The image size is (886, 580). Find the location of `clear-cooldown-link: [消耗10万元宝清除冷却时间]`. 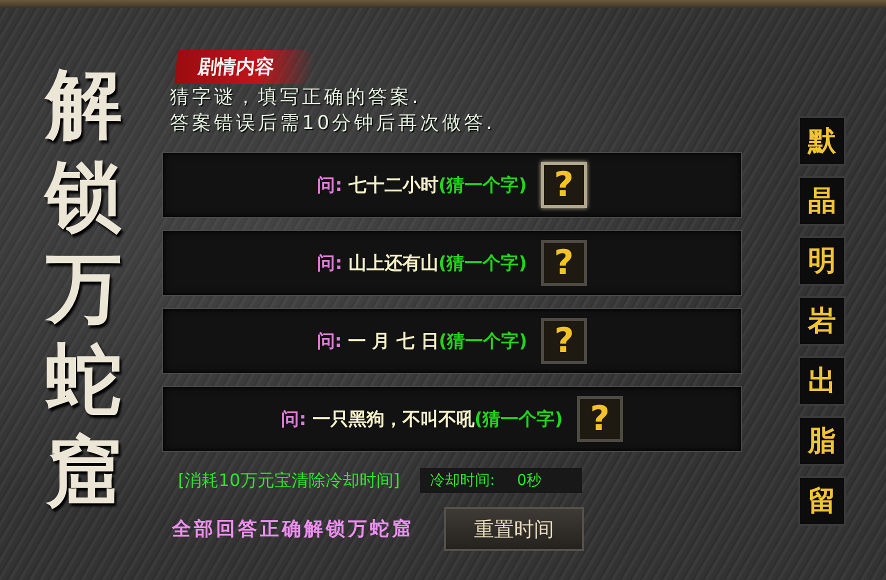

clear-cooldown-link: [消耗10万元宝清除冷却时间] is located at coordinates (289, 480).